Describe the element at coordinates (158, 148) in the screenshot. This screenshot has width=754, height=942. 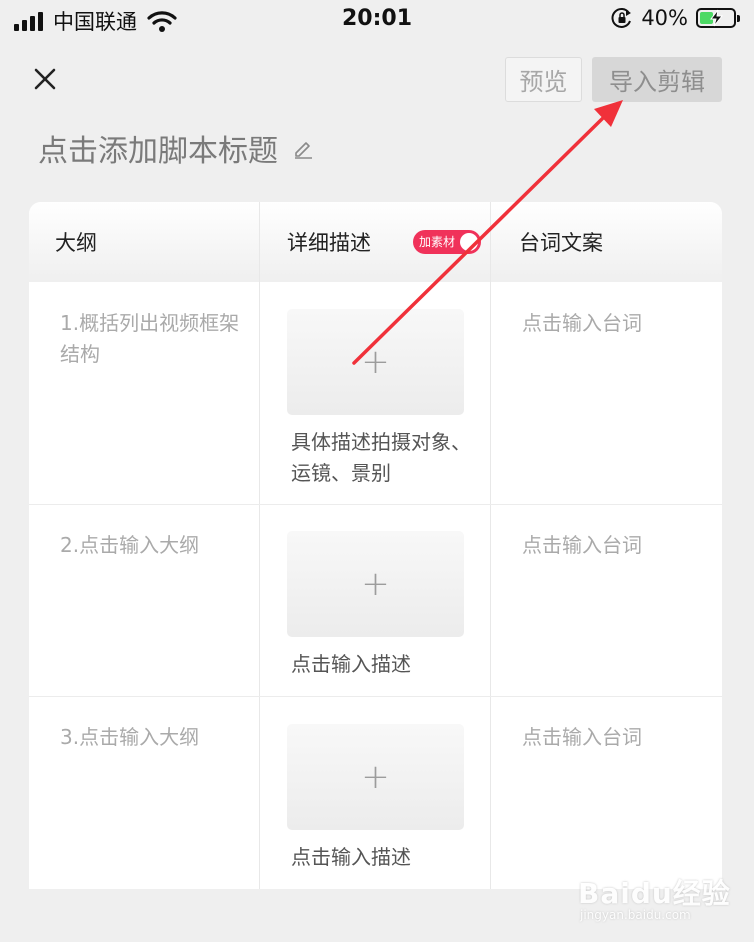
I see `script-title-input: 点击添加脚本标题` at that location.